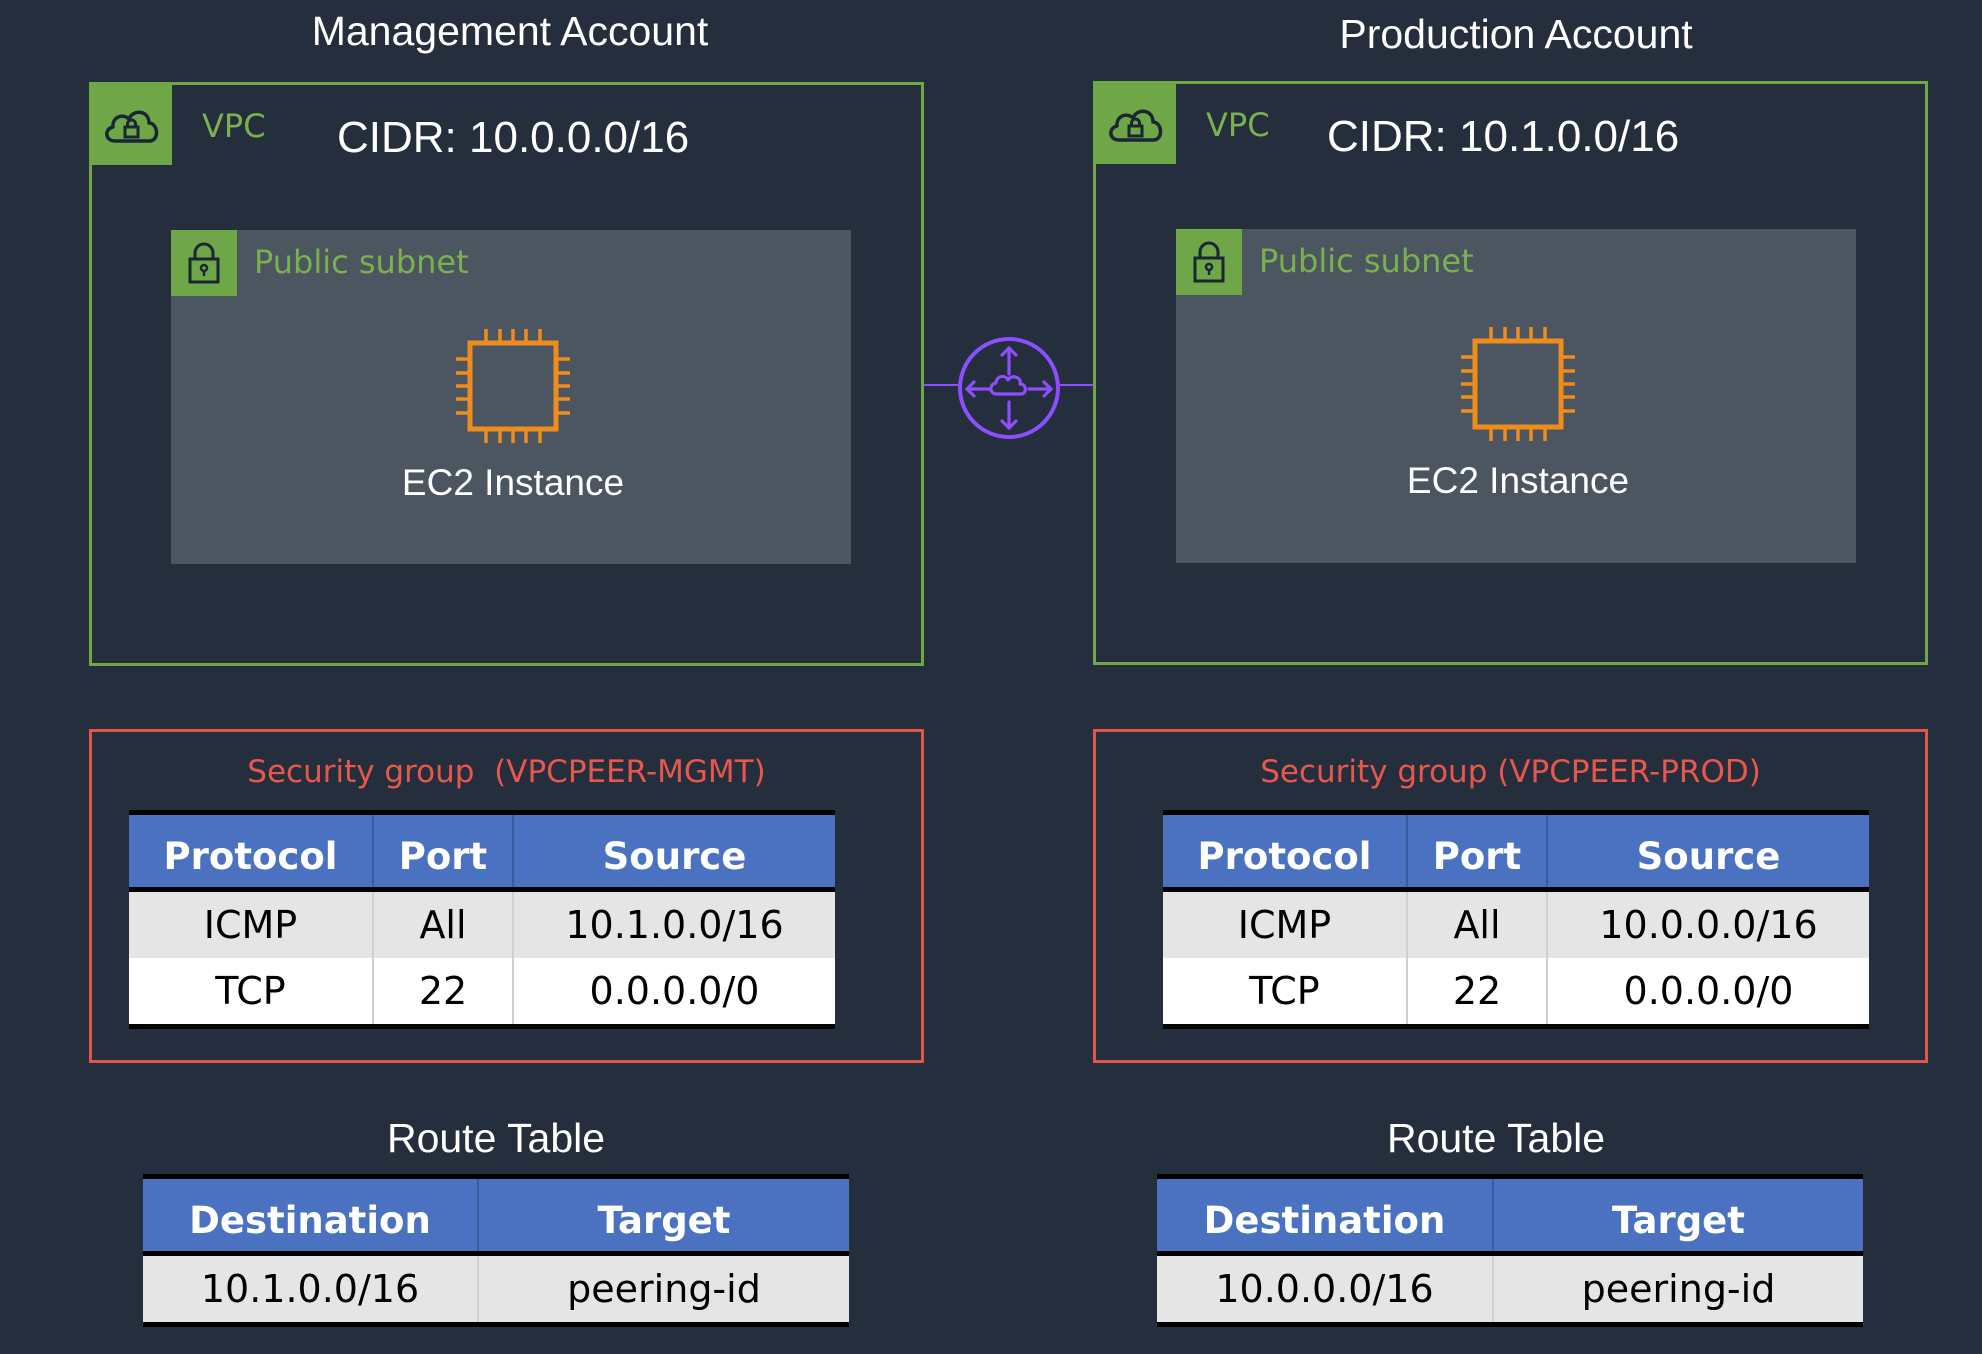 The width and height of the screenshot is (1982, 1354). I want to click on table-row: 10.1.0.0/16 peering-id, so click(496, 1290).